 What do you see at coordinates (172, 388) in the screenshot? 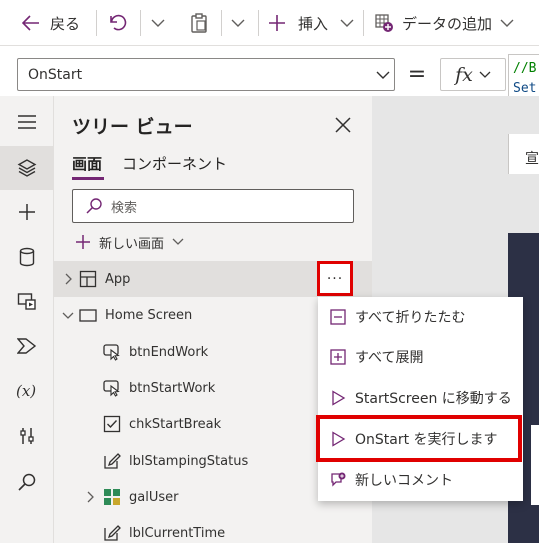
I see `tree-node-label: btnStartWork` at bounding box center [172, 388].